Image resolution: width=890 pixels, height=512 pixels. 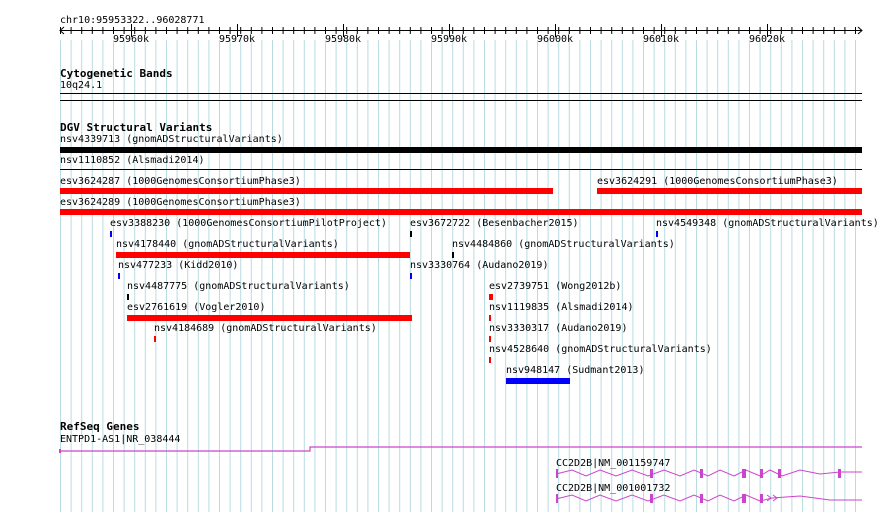 I want to click on strand-arrow-icon, so click(x=769, y=498).